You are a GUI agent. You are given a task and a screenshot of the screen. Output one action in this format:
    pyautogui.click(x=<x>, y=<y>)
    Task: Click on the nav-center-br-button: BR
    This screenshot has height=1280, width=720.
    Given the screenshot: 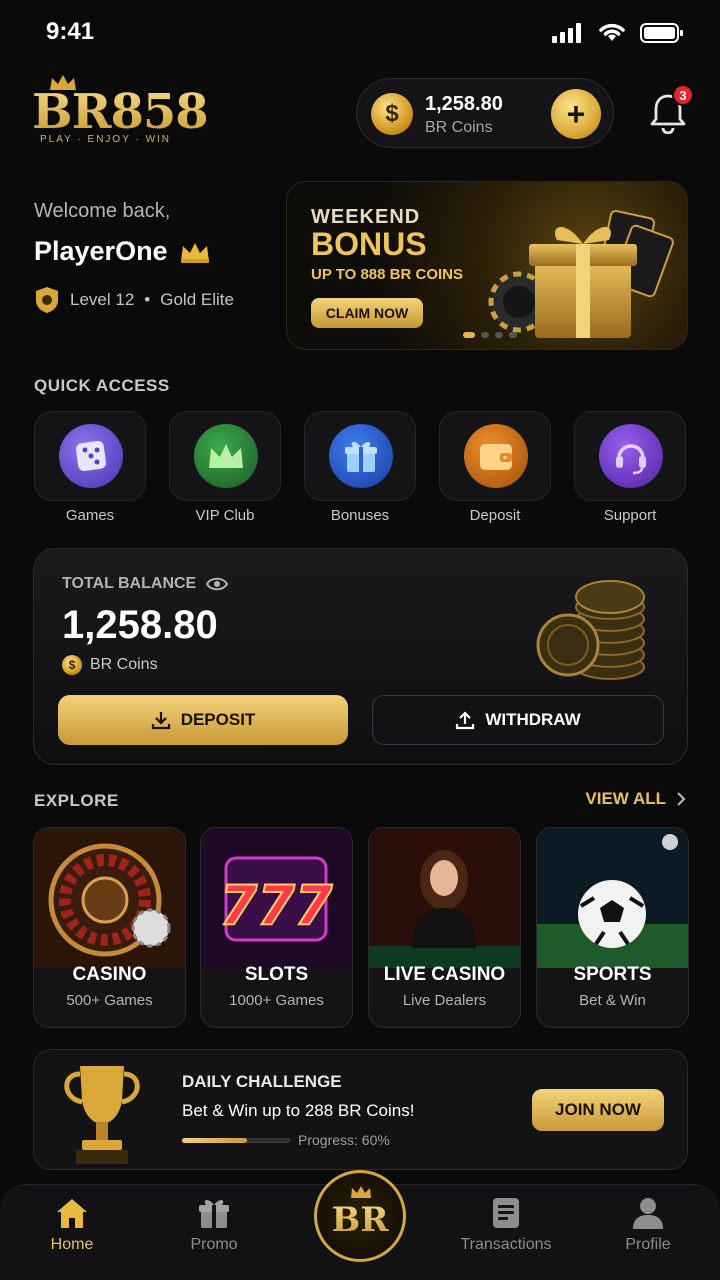 What is the action you would take?
    pyautogui.click(x=360, y=1216)
    